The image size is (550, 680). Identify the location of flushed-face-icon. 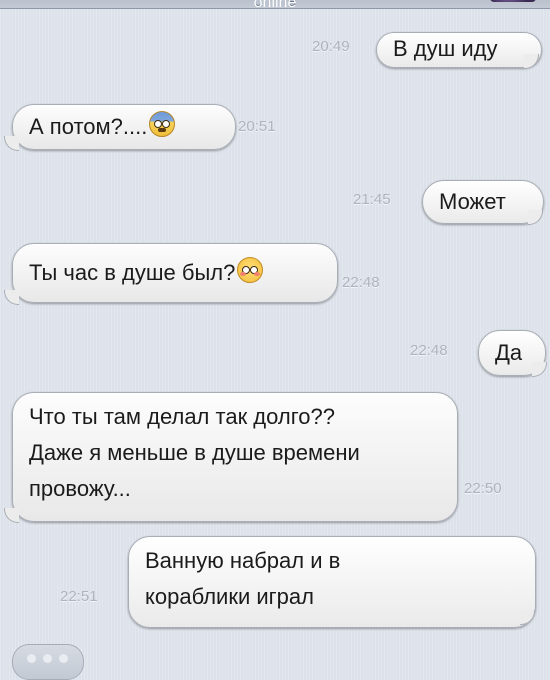
(250, 270).